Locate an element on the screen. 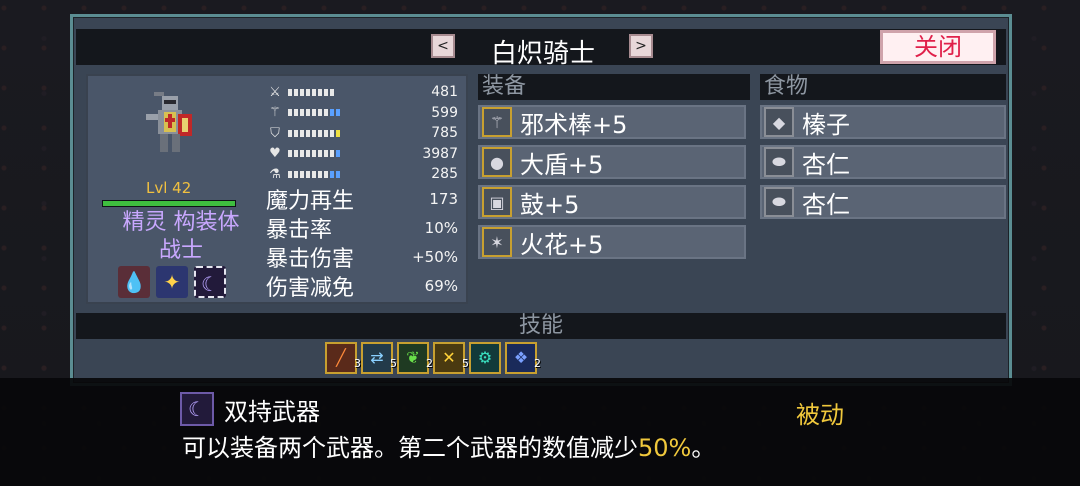 The image size is (1080, 486). shield-icon: ⛉ is located at coordinates (275, 133).